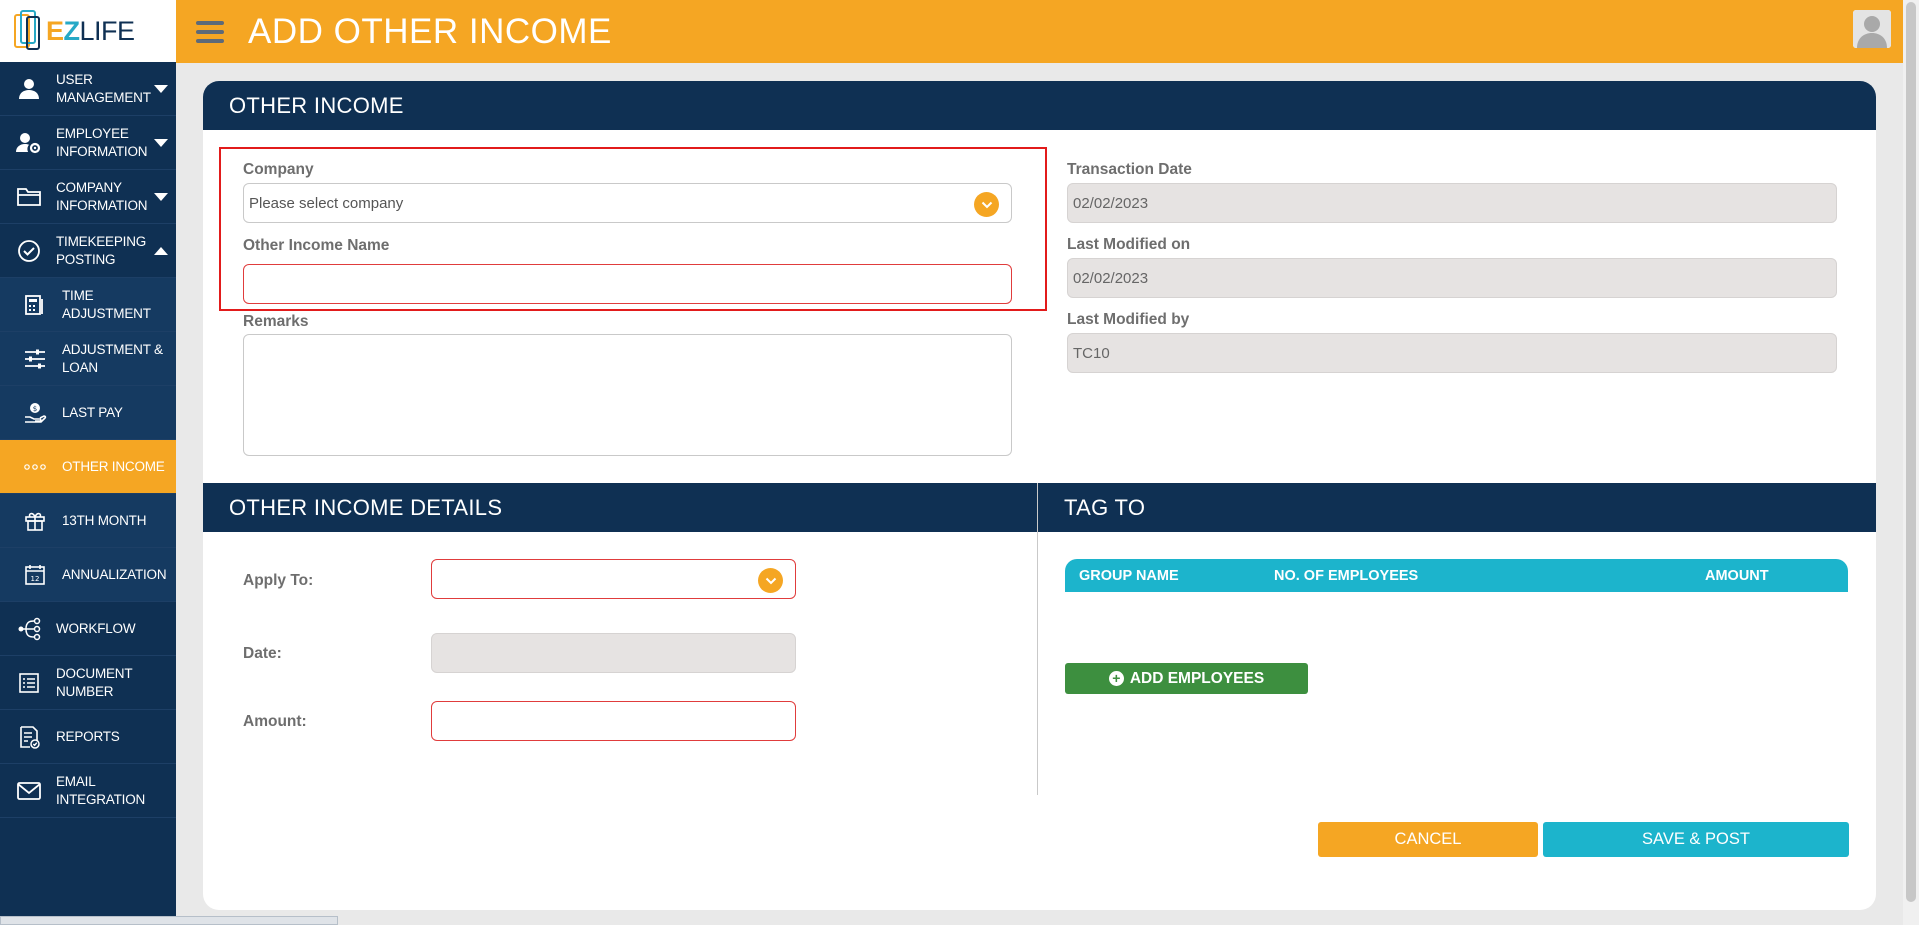 This screenshot has width=1919, height=925. What do you see at coordinates (1911, 452) in the screenshot?
I see `scrollbar-thumb` at bounding box center [1911, 452].